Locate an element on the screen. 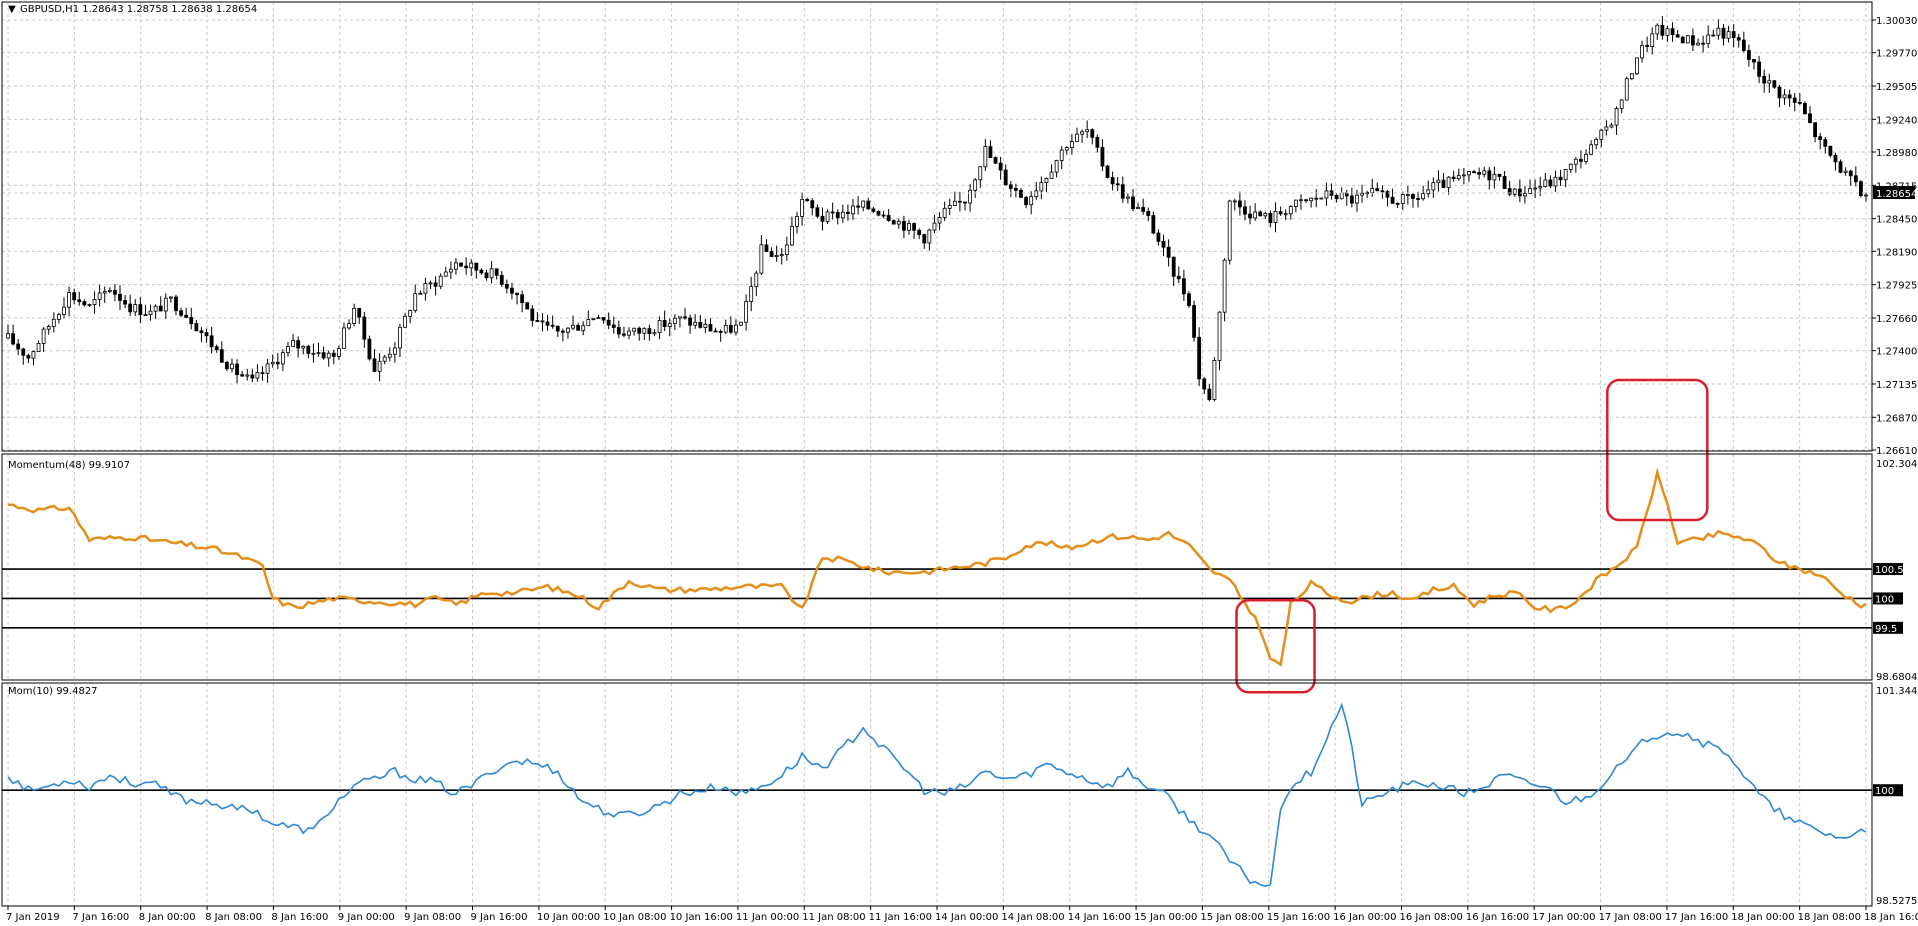 Image resolution: width=1918 pixels, height=926 pixels. time-tick-label: 10 Jan 00:00 is located at coordinates (568, 917).